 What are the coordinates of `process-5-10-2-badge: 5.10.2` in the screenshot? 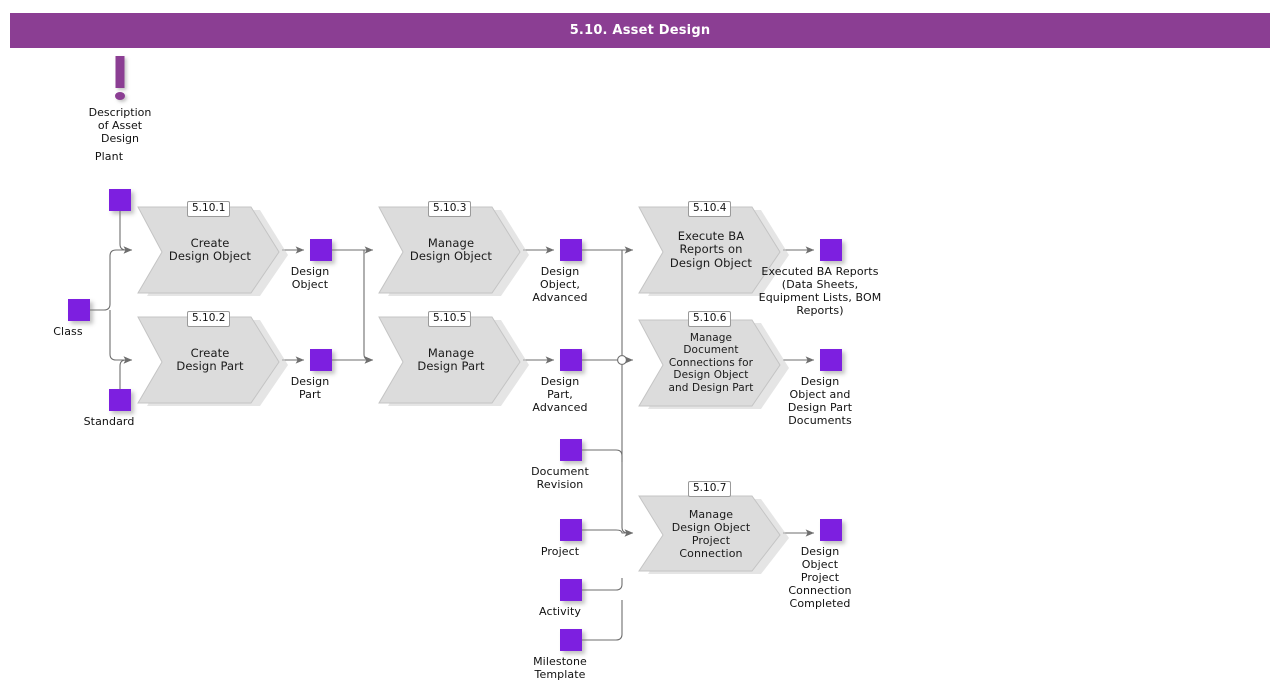 It's located at (209, 319).